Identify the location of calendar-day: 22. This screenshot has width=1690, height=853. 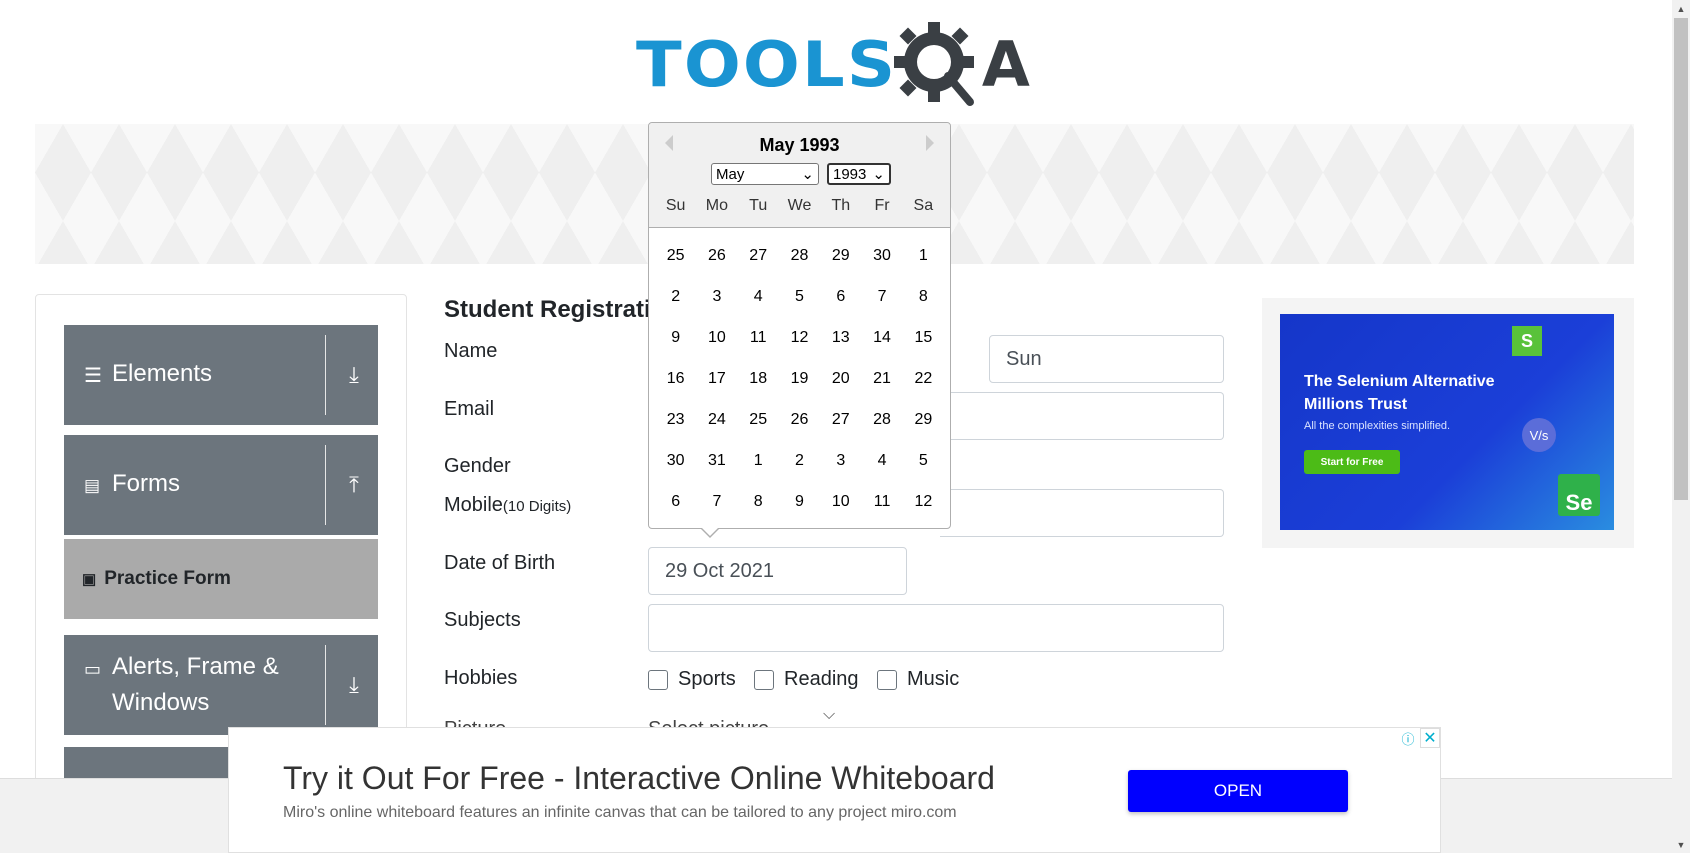
(923, 378).